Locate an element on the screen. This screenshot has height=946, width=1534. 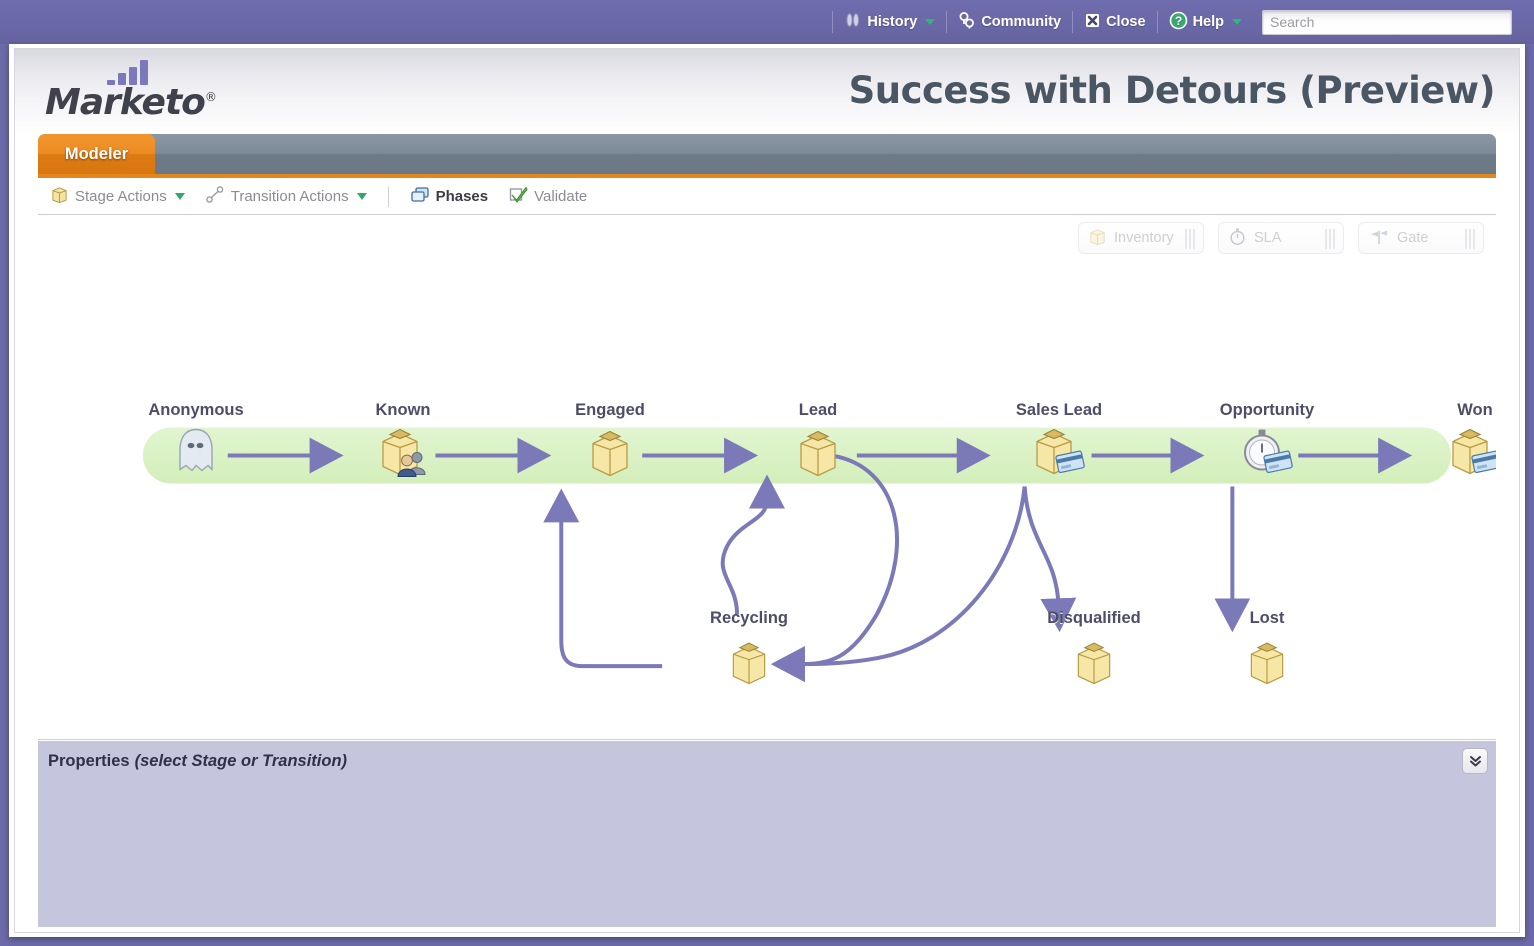
stage-label-known: Known is located at coordinates (403, 410).